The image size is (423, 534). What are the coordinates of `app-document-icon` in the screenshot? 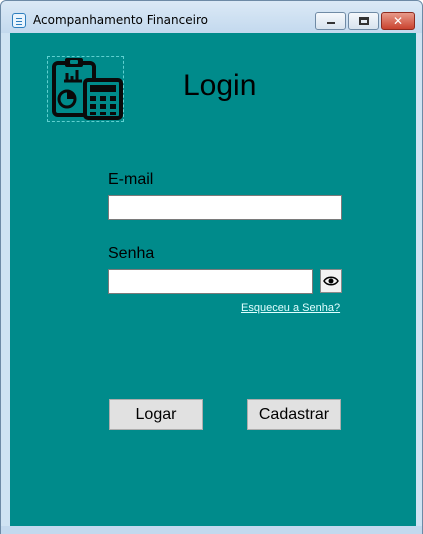 It's located at (19, 20).